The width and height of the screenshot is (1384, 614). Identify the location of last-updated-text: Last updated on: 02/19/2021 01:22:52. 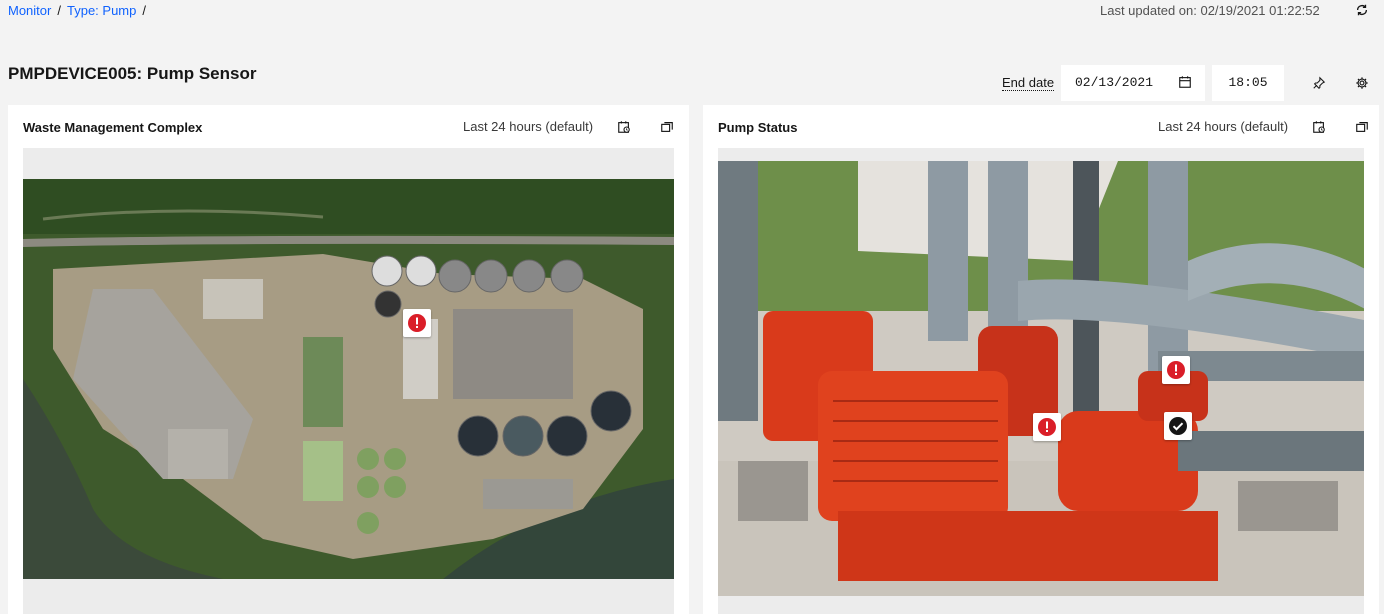
(1210, 10).